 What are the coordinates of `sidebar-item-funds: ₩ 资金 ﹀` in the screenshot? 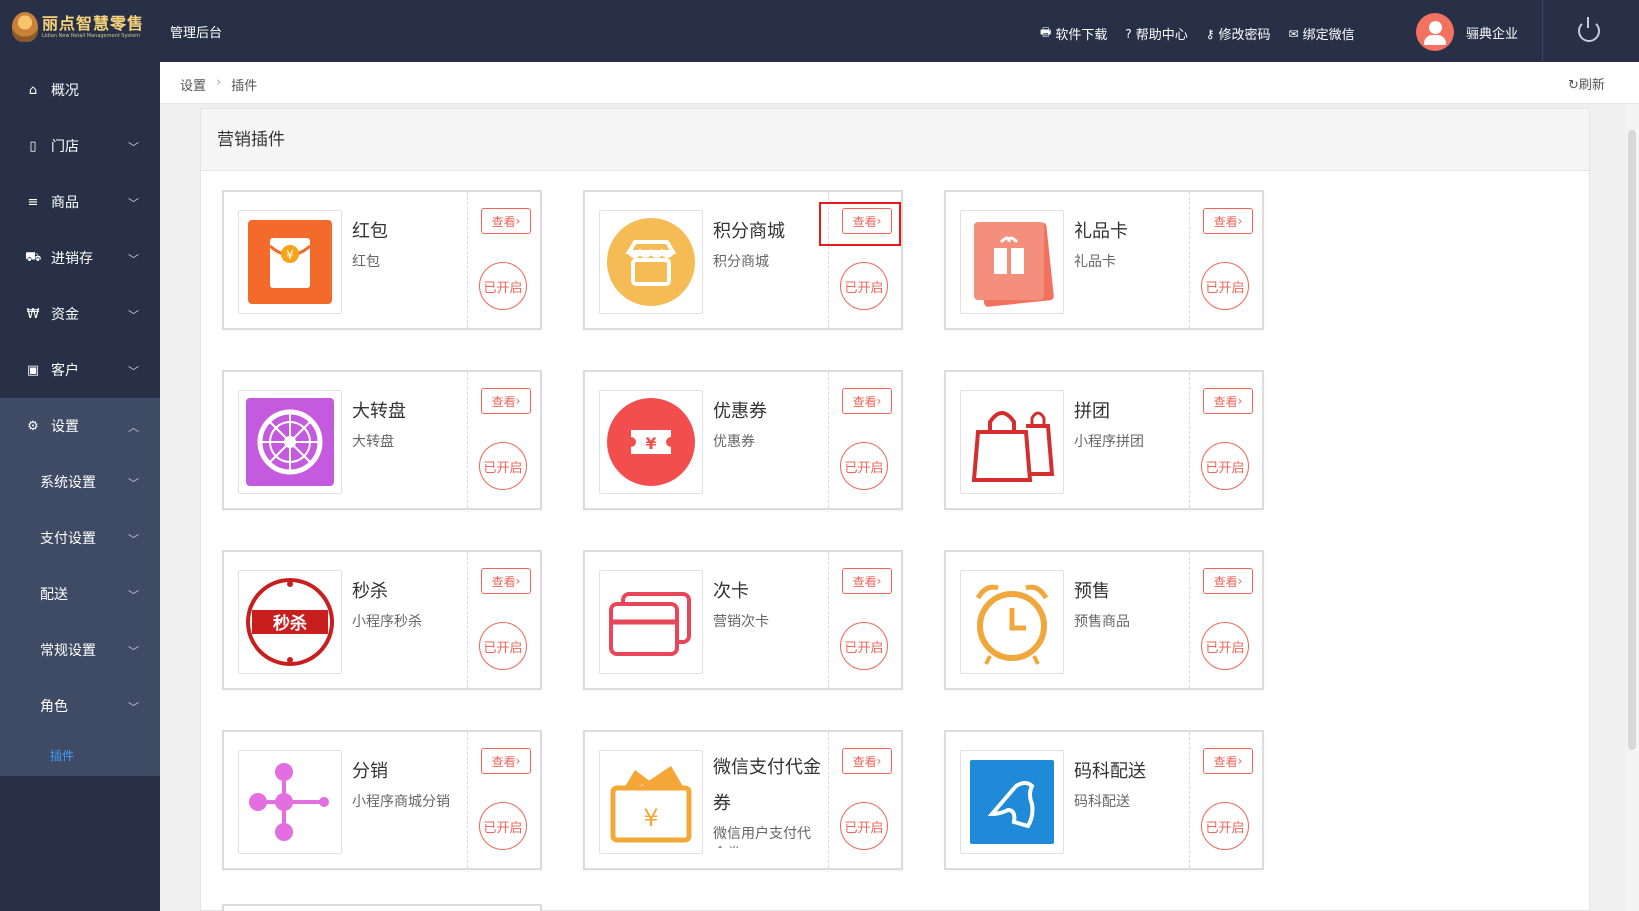 It's located at (80, 314).